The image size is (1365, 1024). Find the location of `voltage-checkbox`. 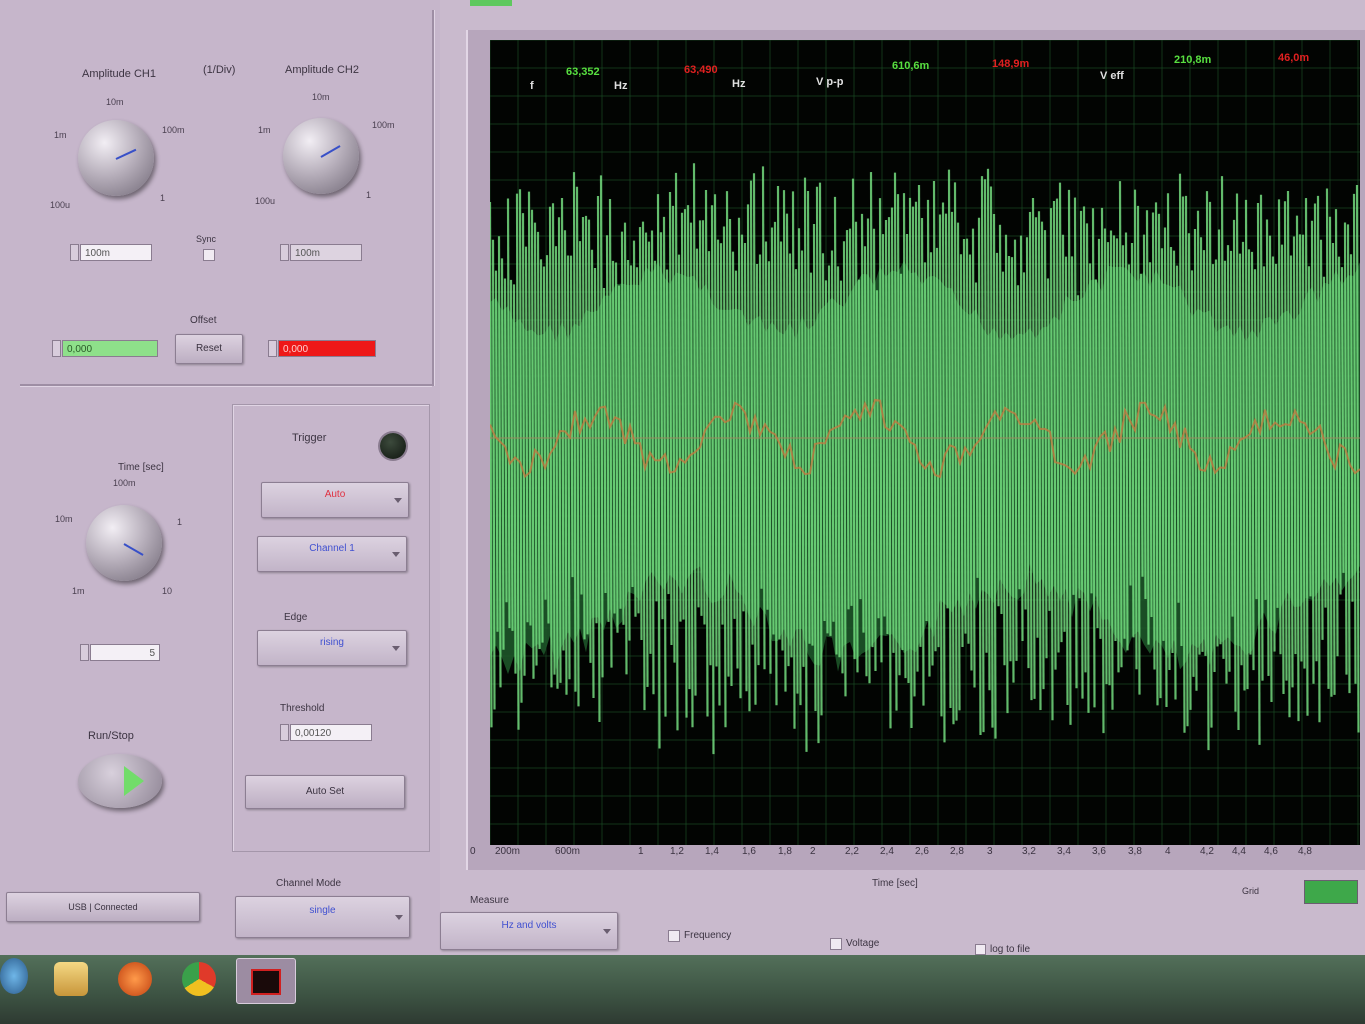

voltage-checkbox is located at coordinates (836, 944).